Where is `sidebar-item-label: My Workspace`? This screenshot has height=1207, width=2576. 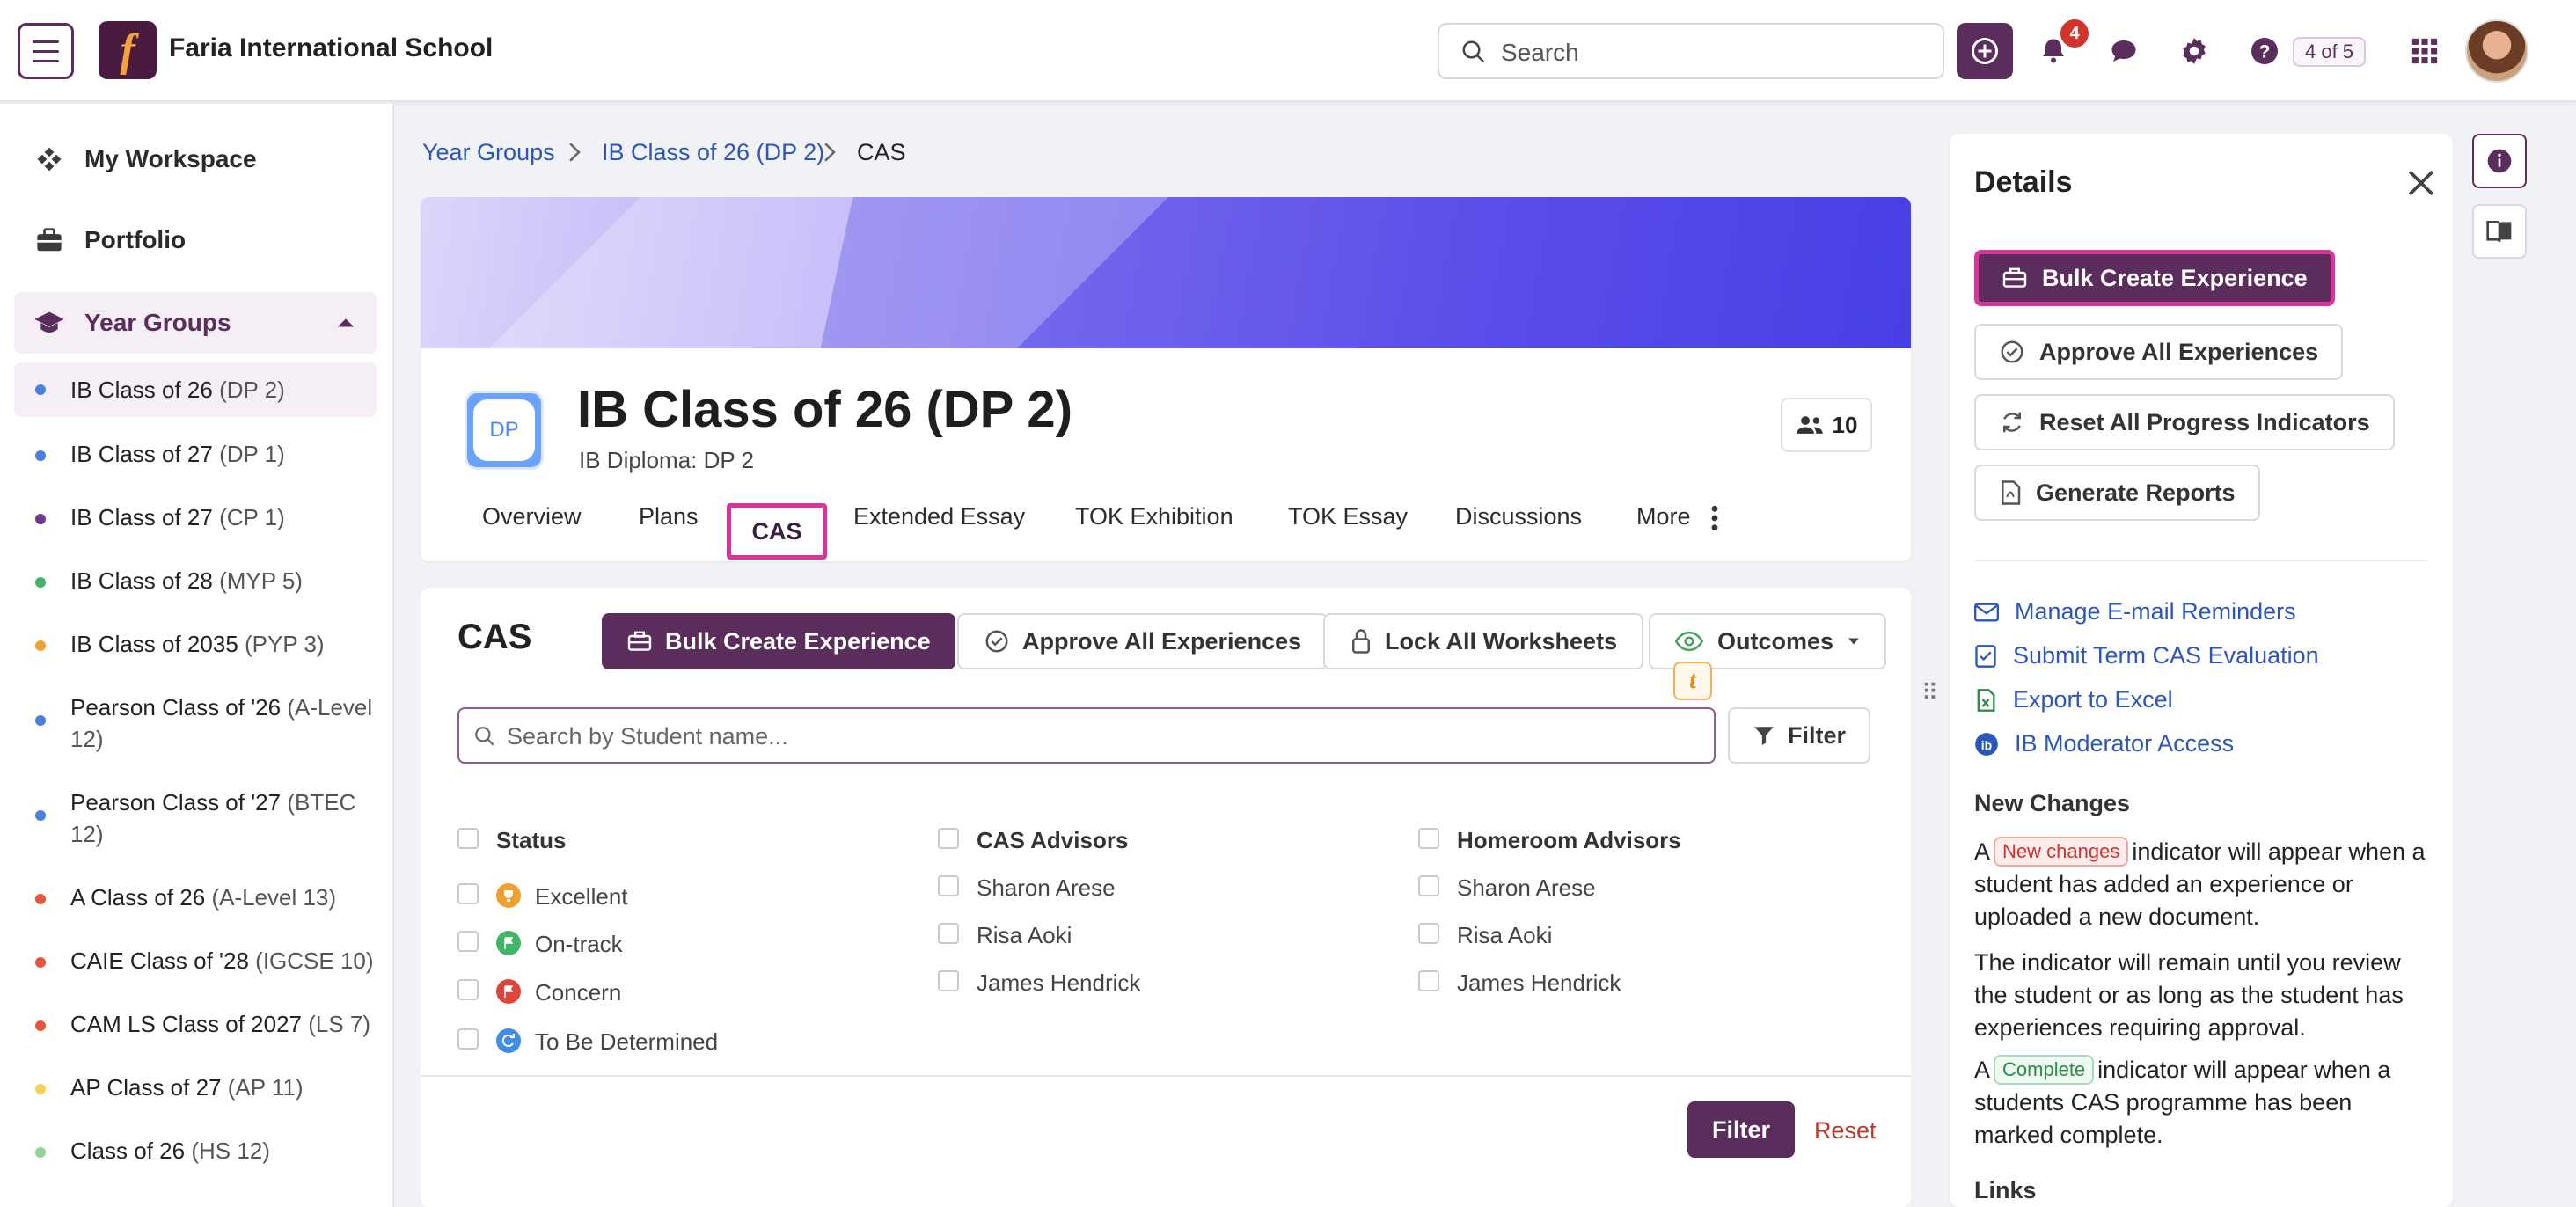 sidebar-item-label: My Workspace is located at coordinates (170, 158).